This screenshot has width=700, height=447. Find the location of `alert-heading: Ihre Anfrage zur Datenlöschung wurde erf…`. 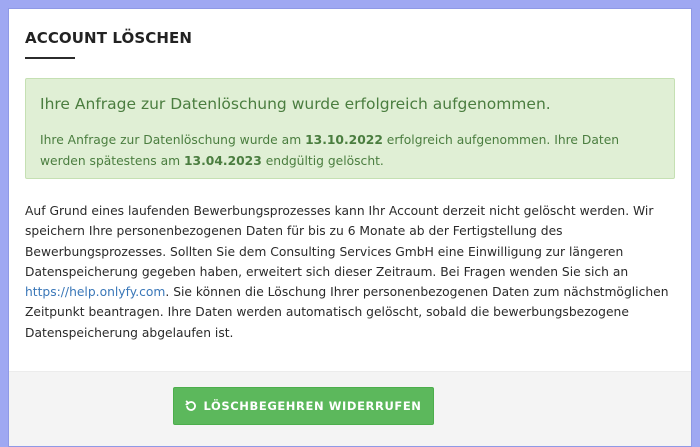

alert-heading: Ihre Anfrage zur Datenlöschung wurde erf… is located at coordinates (295, 104).